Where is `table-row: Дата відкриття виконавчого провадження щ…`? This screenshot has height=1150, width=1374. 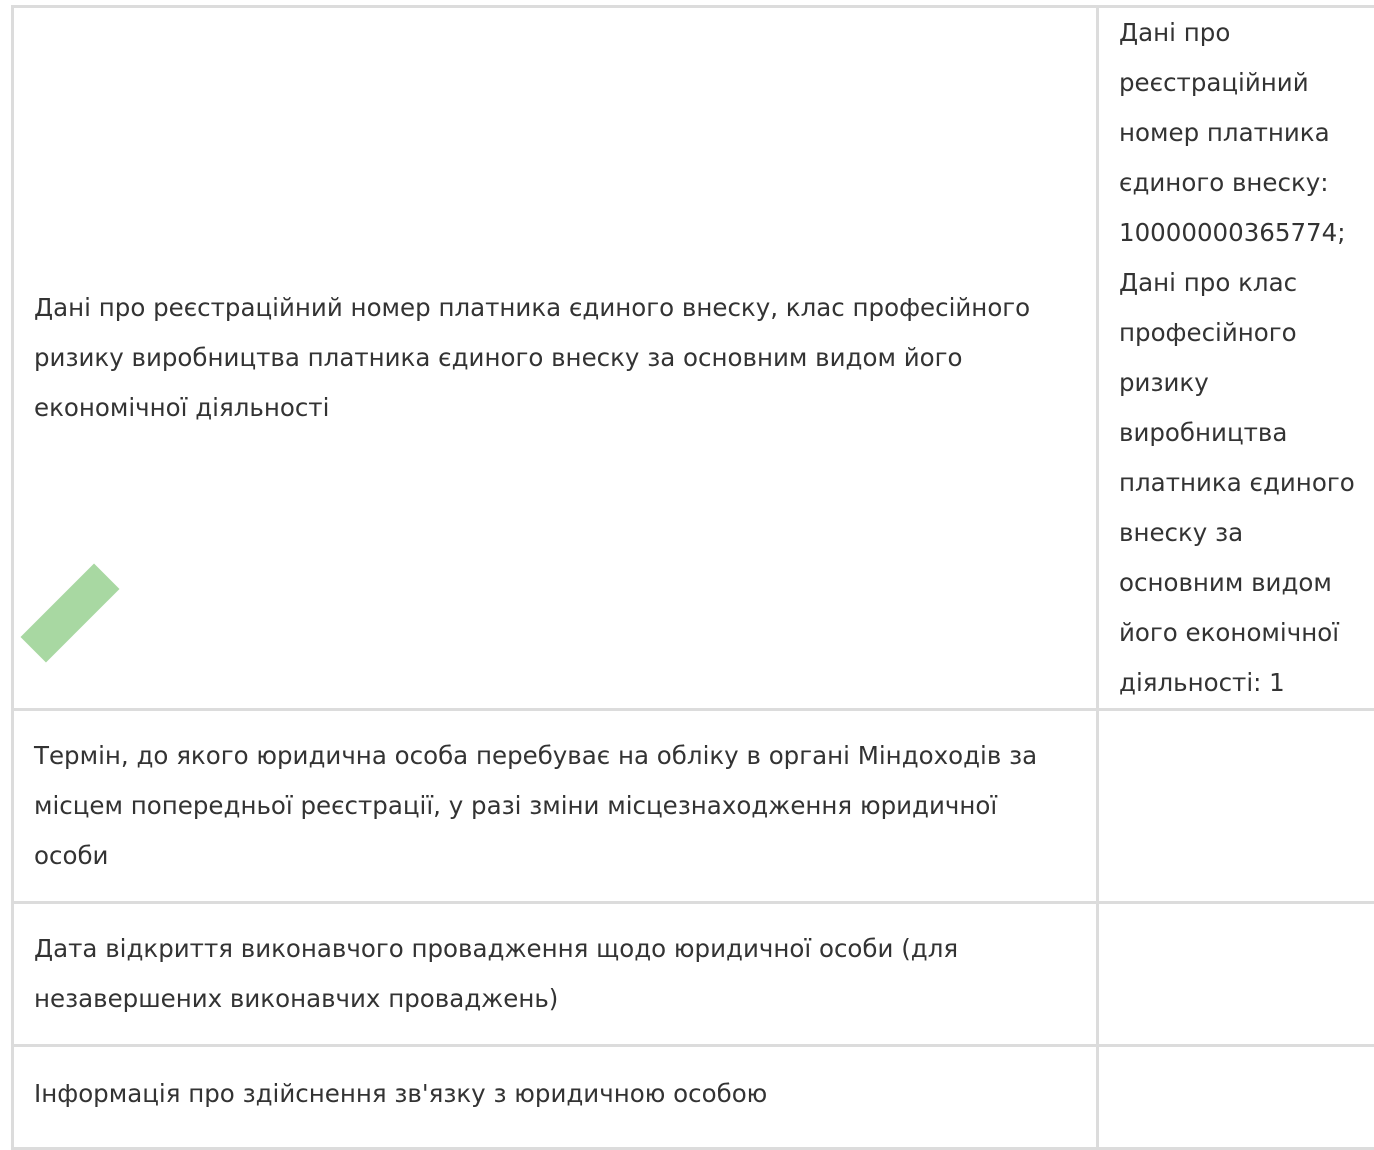 table-row: Дата відкриття виконавчого провадження щ… is located at coordinates (693, 974).